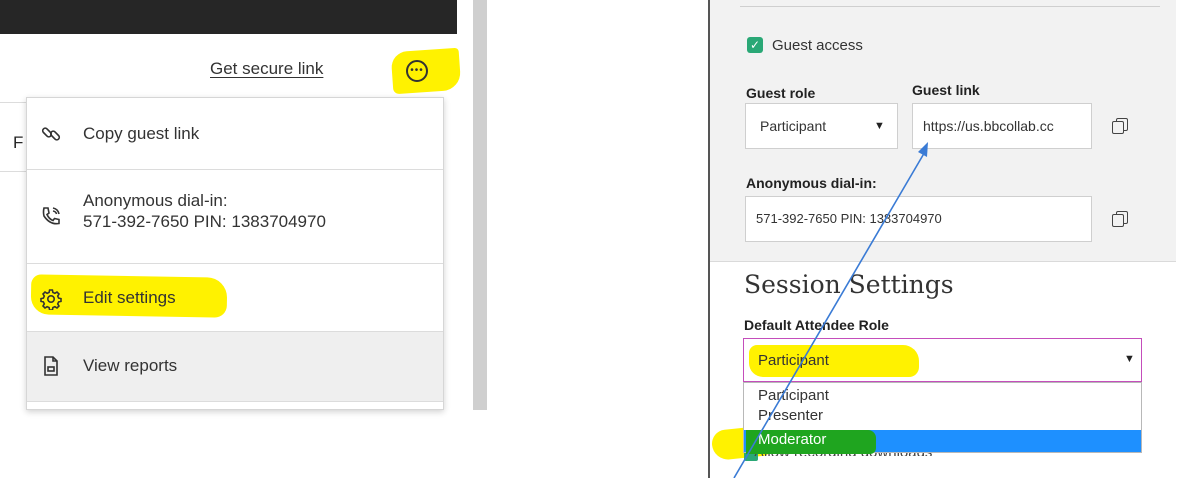  I want to click on guest-link-value: https://us.bbcollab.cc, so click(988, 126).